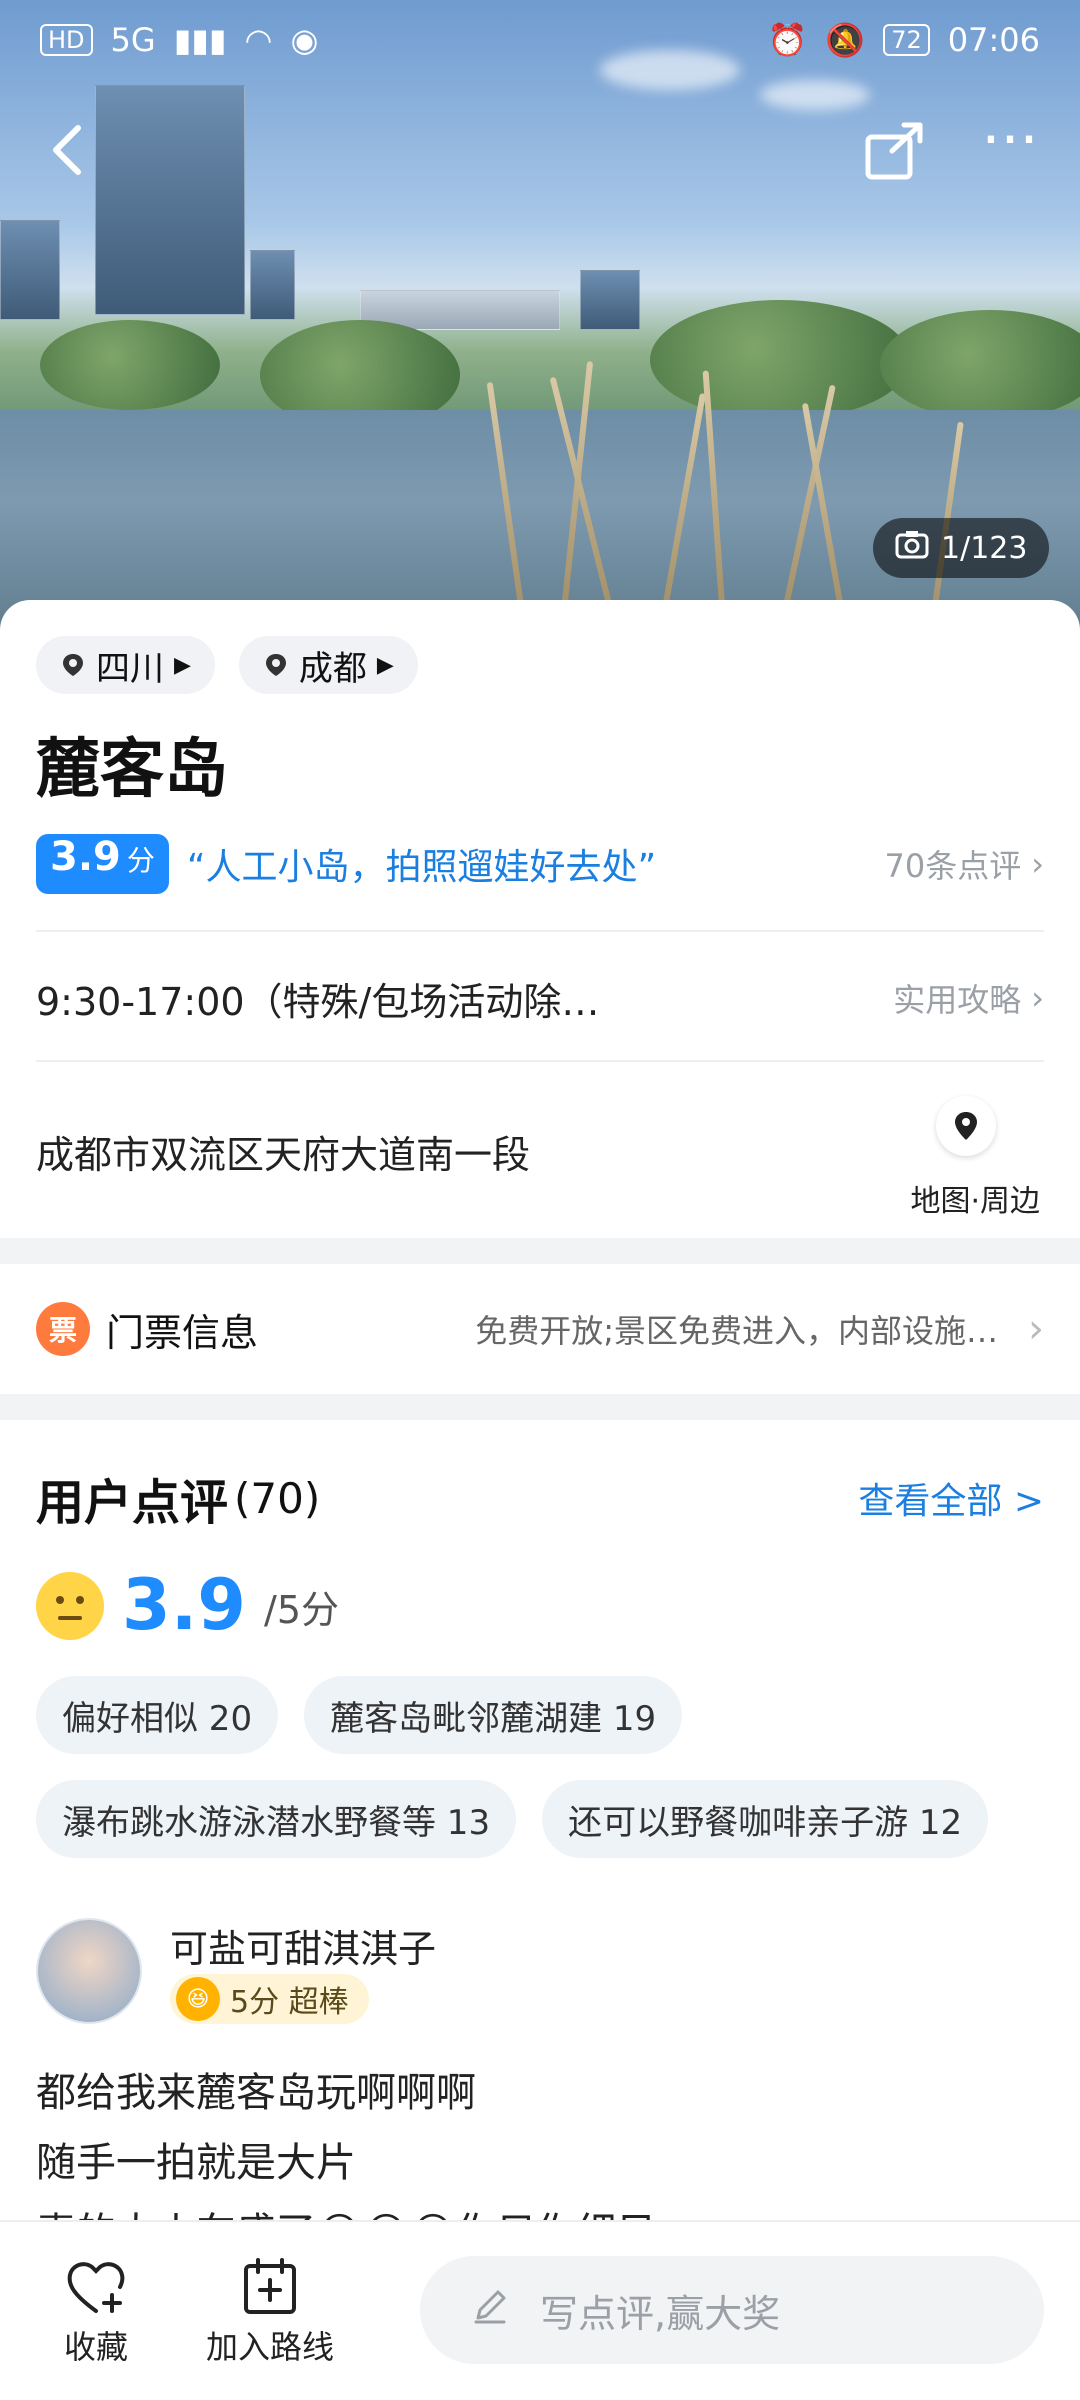 Image resolution: width=1080 pixels, height=2400 pixels. Describe the element at coordinates (953, 866) in the screenshot. I see `reviews-link-label: 70条点评` at that location.